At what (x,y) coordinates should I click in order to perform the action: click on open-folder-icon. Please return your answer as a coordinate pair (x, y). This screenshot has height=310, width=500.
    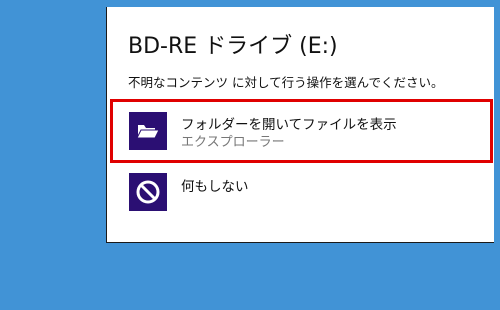
    Looking at the image, I should click on (148, 131).